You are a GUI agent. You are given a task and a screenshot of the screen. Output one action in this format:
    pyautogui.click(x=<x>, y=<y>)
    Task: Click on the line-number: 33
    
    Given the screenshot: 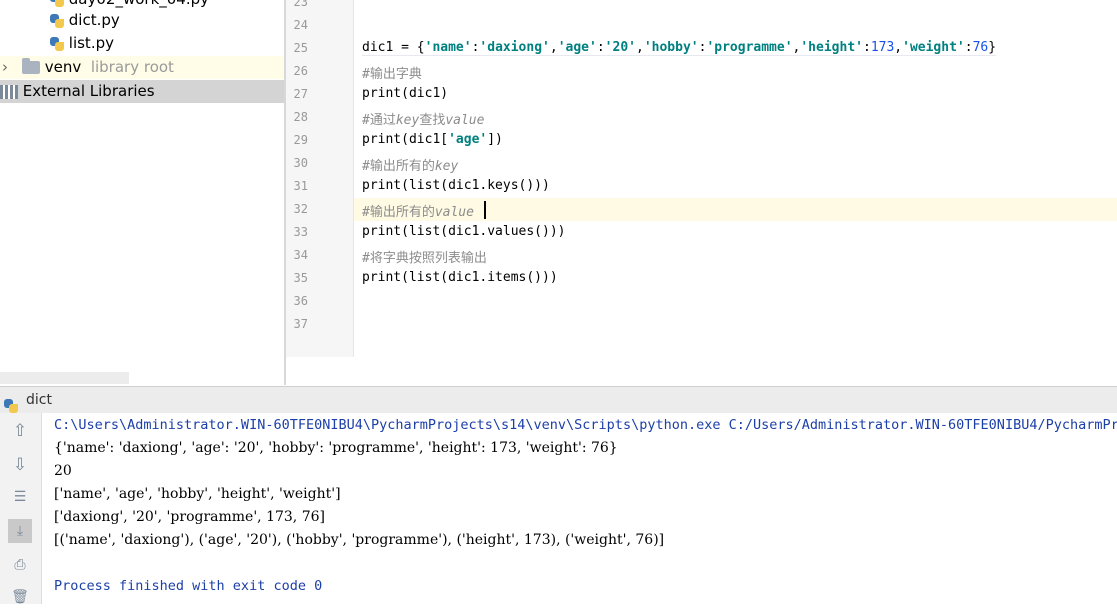 What is the action you would take?
    pyautogui.click(x=300, y=232)
    